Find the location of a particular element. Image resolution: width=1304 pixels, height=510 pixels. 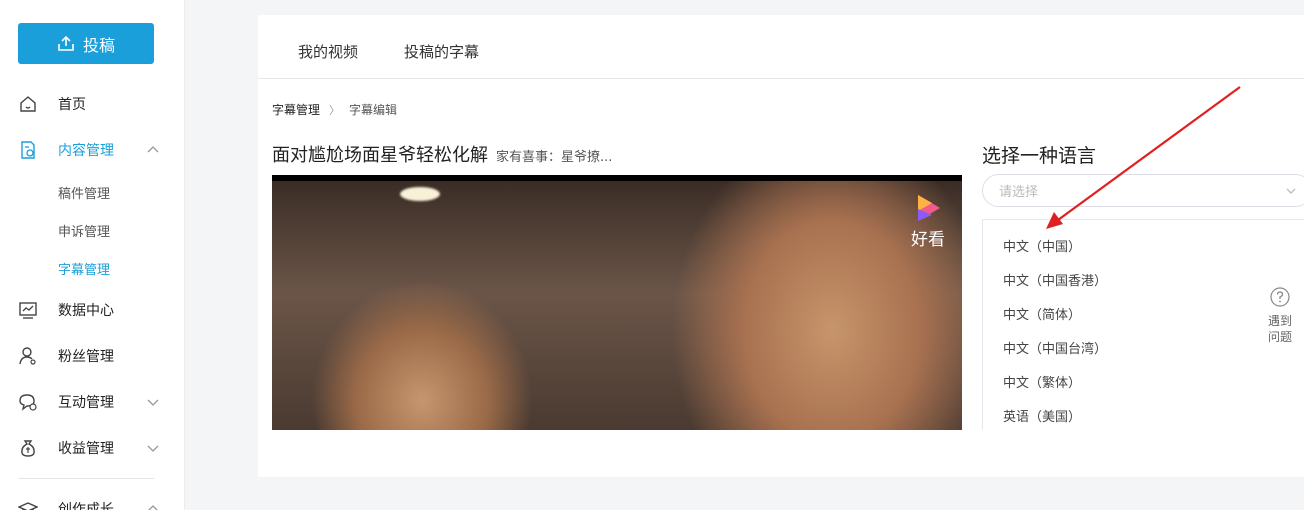

money-bag-icon is located at coordinates (28, 448).